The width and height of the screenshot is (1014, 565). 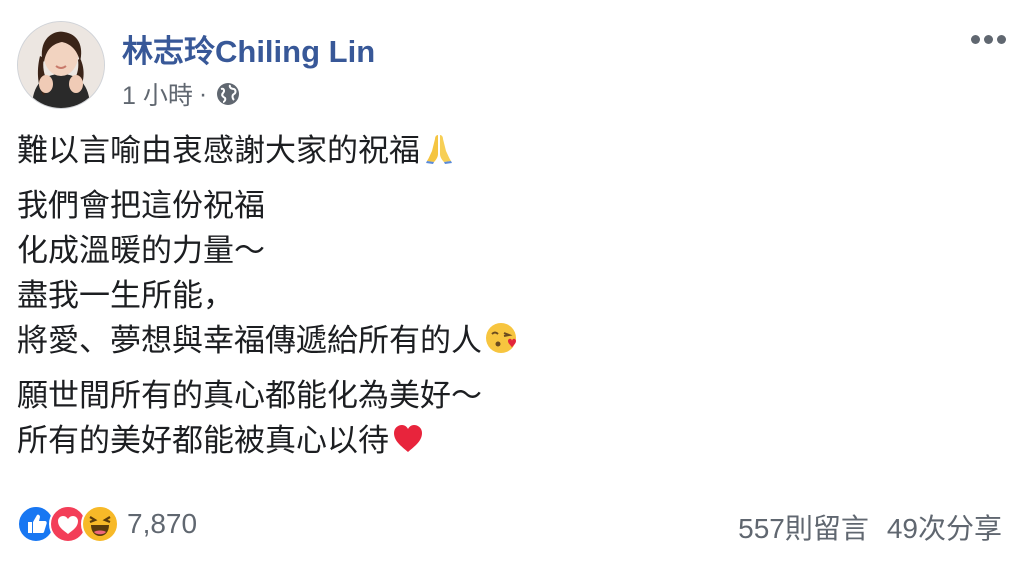 I want to click on post-line: 願世間所有的真心都能化為美好～, so click(x=249, y=395).